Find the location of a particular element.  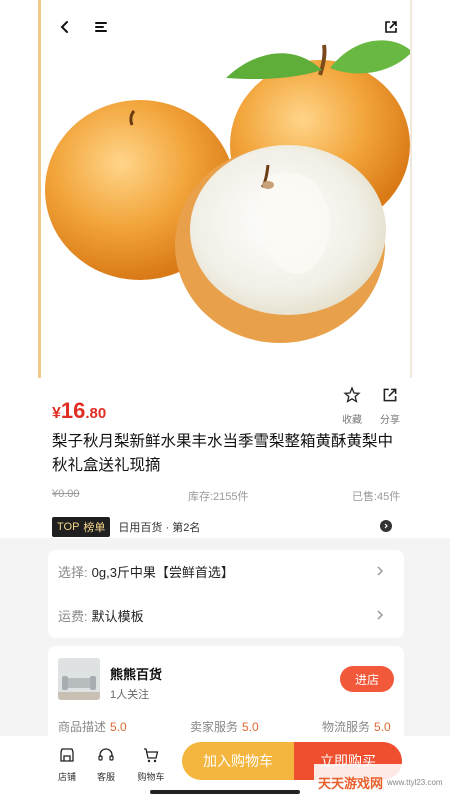

ranking-text: 日用百货 · 第2名 is located at coordinates (159, 528).